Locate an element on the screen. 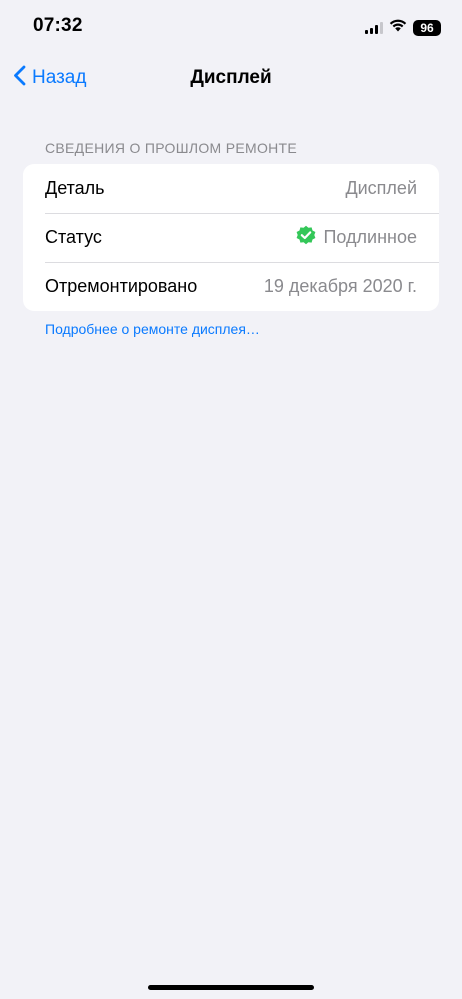 The image size is (462, 999). section-header: СВЕДЕНИЯ О ПРОШЛОМ РЕМОНТЕ is located at coordinates (171, 148).